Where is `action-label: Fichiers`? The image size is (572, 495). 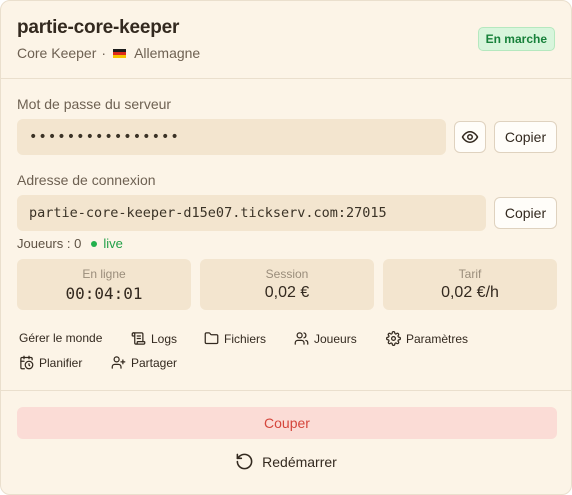 action-label: Fichiers is located at coordinates (245, 338).